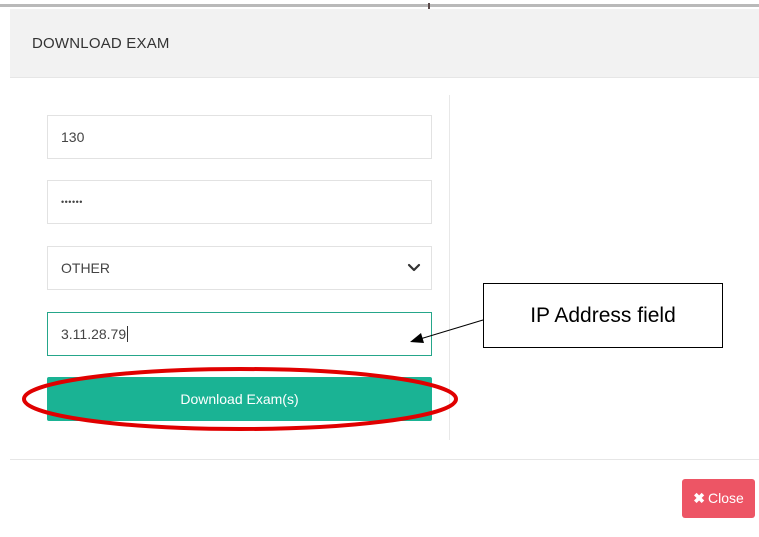 The image size is (759, 537). Describe the element at coordinates (128, 334) in the screenshot. I see `text-cursor` at that location.